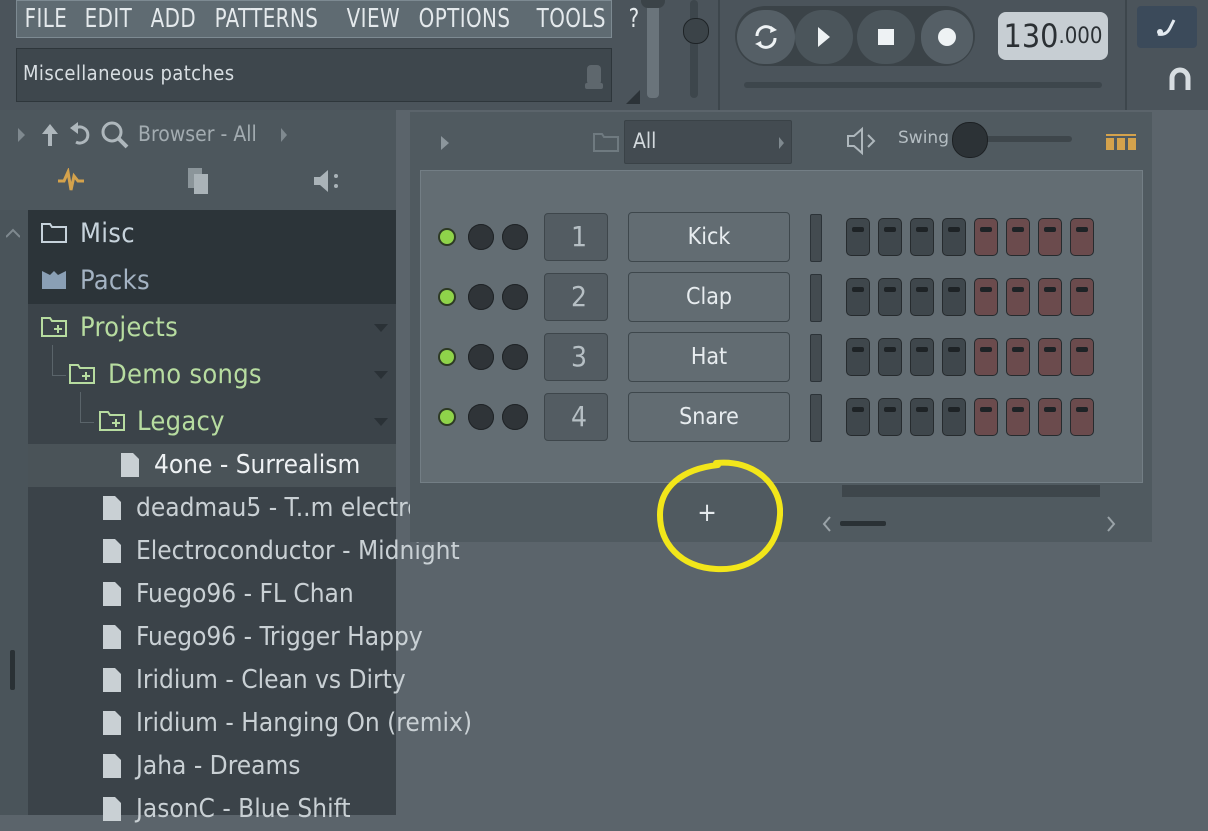 The image size is (1208, 831). I want to click on channel-name-button: Hat, so click(709, 357).